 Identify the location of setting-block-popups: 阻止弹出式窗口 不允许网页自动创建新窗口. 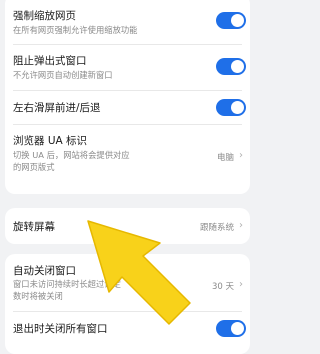
(127, 67).